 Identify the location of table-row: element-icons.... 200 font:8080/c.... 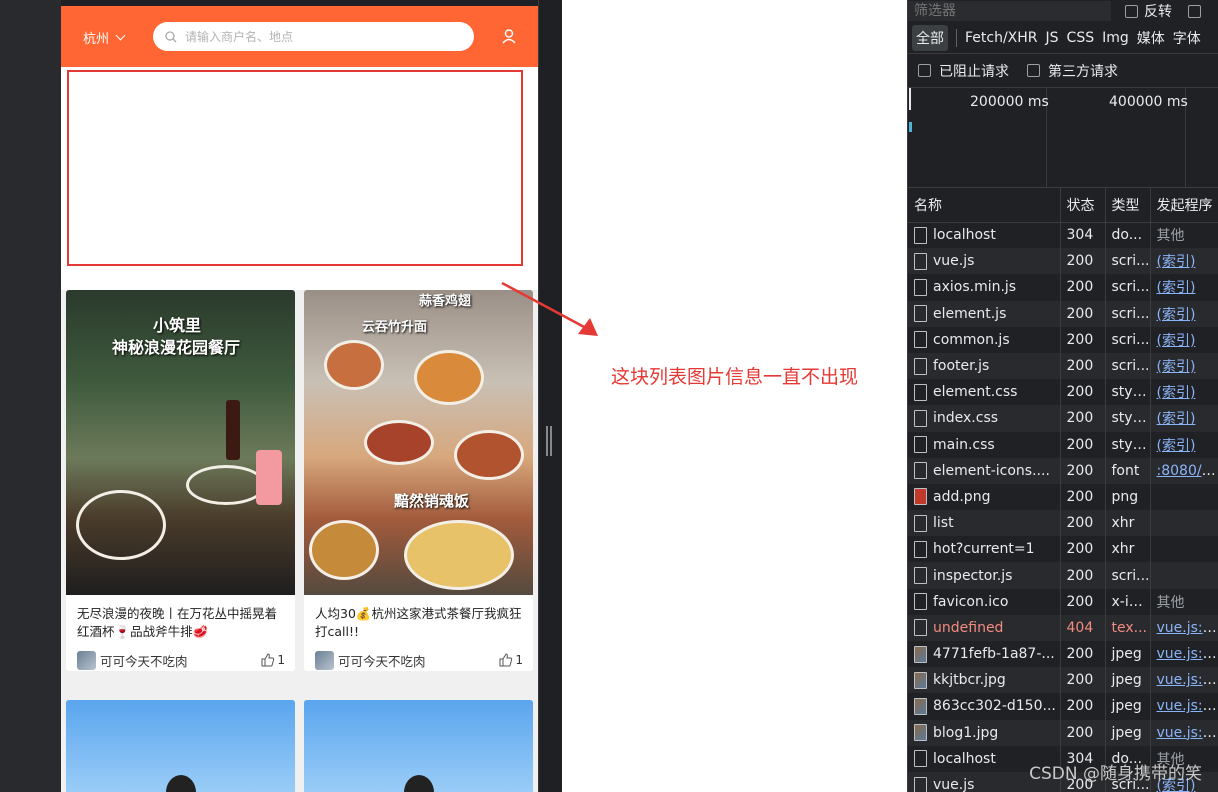
(1063, 470).